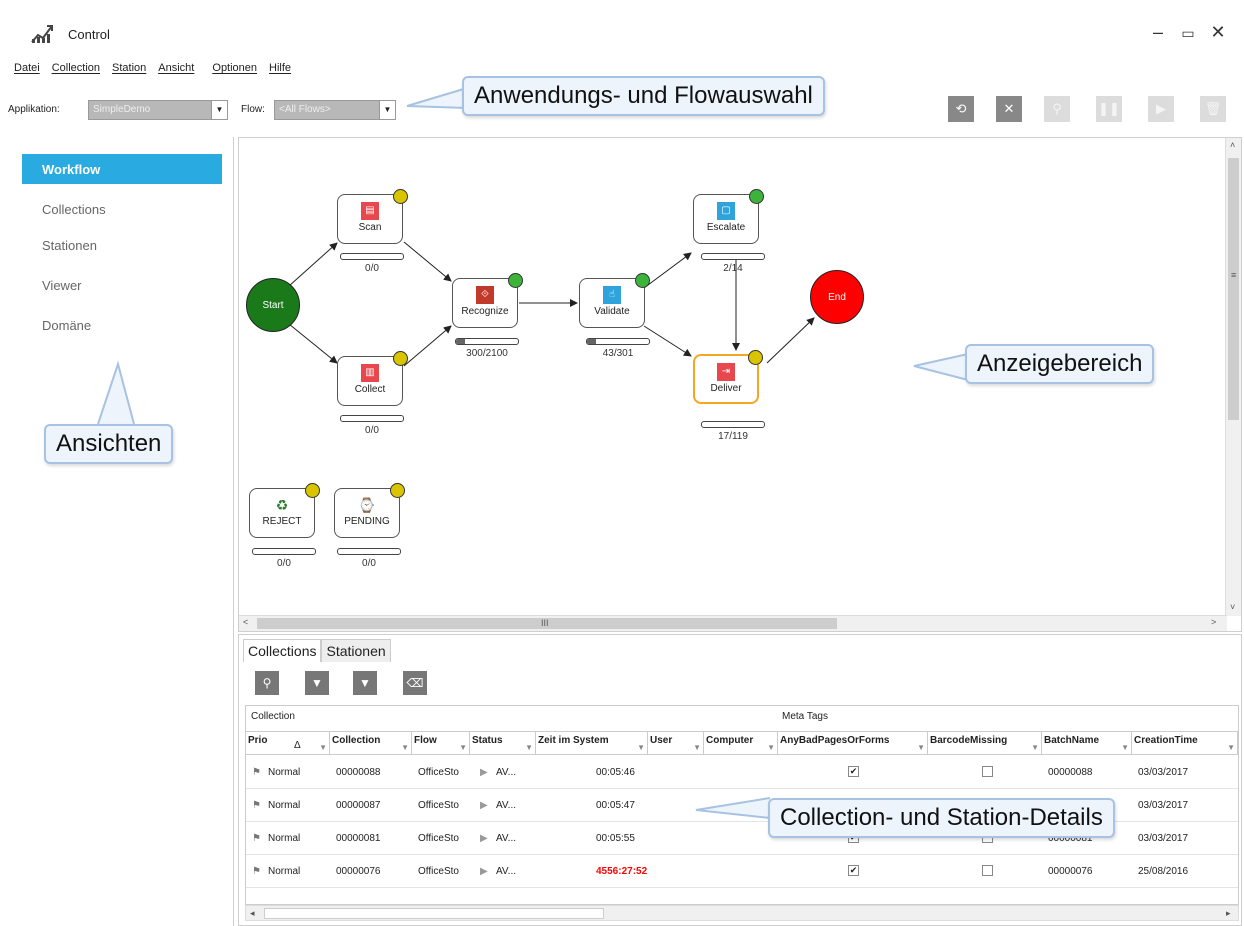  I want to click on station-recognize: ⟐ Recognize, so click(487, 300).